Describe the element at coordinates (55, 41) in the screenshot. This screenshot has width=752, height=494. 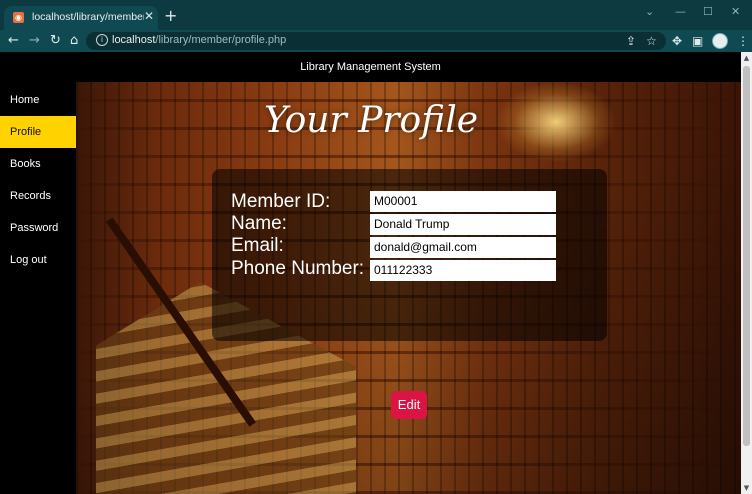
I see `reload-icon: ↻` at that location.